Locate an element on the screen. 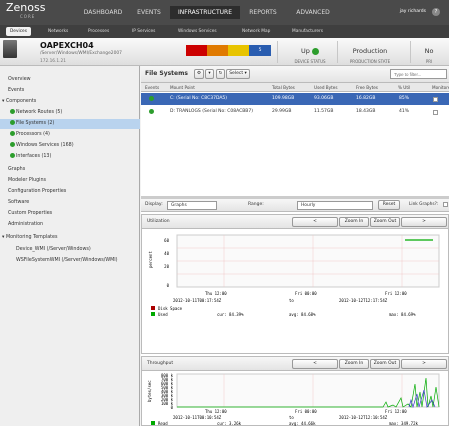  graph-title: Throughput is located at coordinates (160, 363).